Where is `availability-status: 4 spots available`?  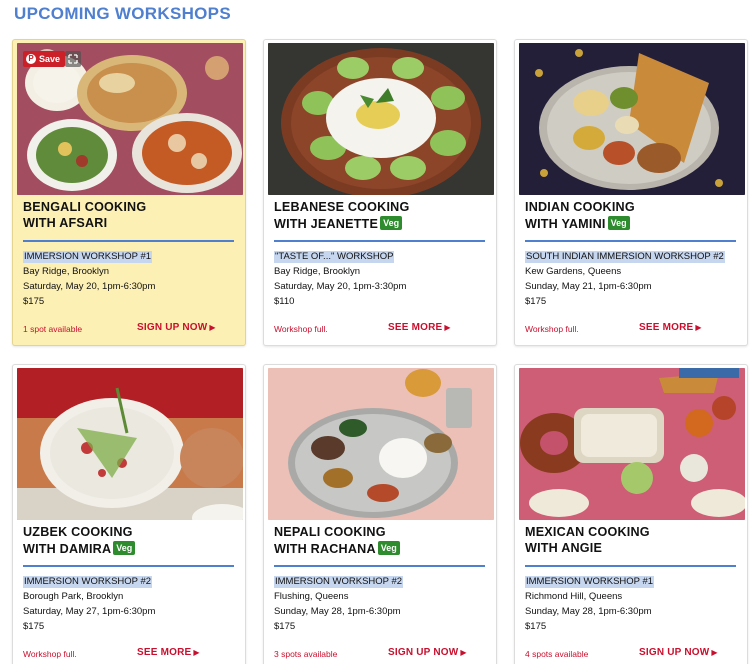
availability-status: 4 spots available is located at coordinates (557, 654).